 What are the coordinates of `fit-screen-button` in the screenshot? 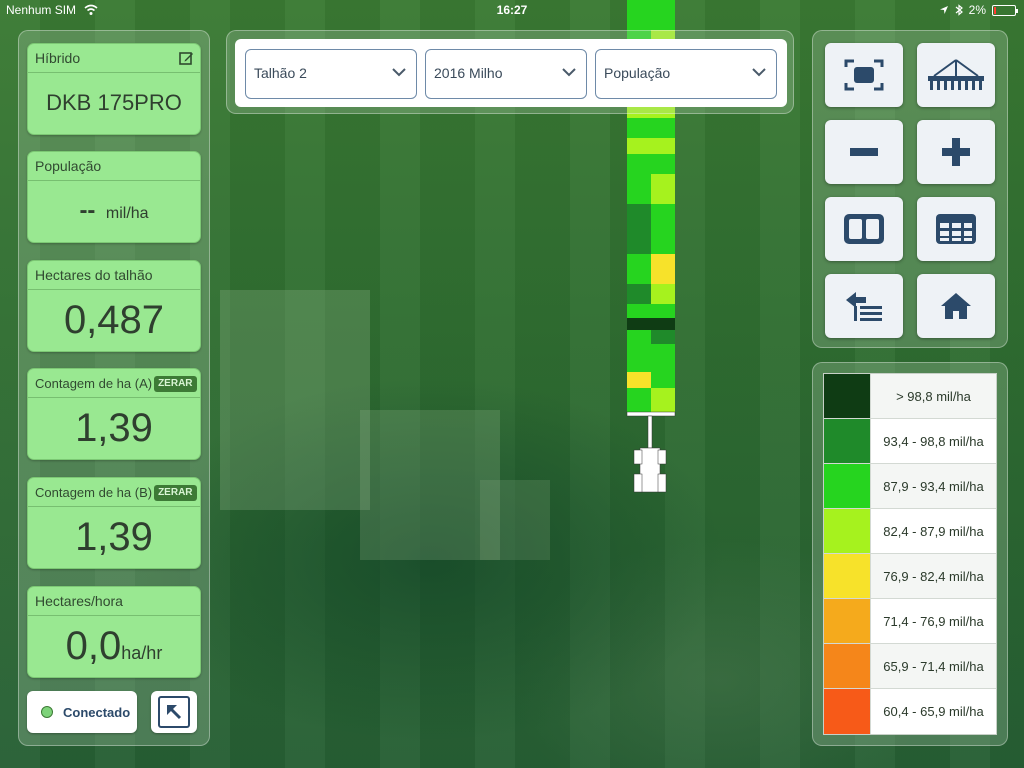 It's located at (864, 75).